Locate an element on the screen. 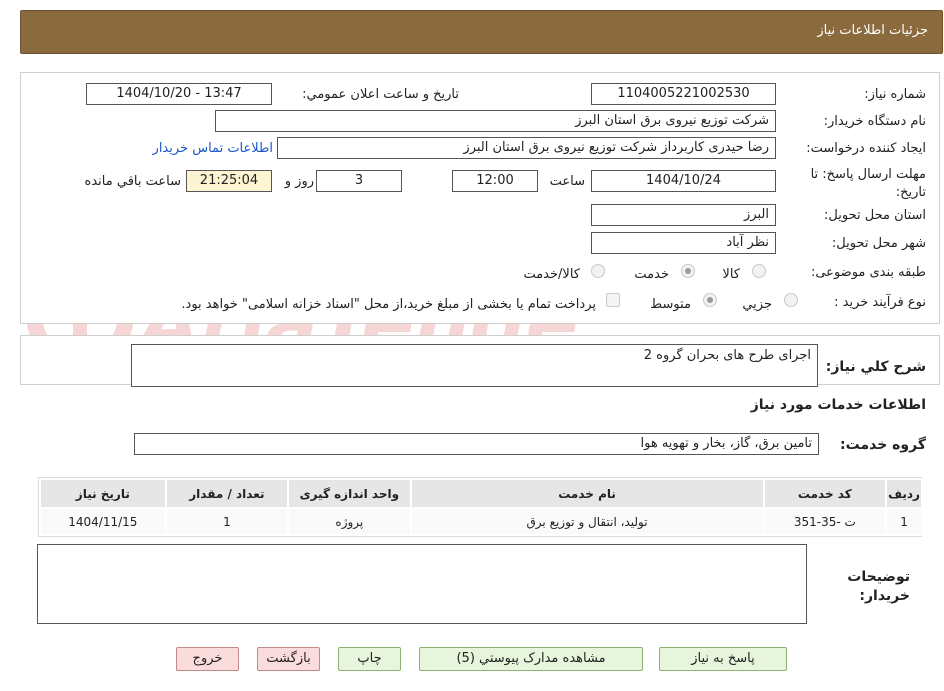  category-goods-service-radio is located at coordinates (598, 271).